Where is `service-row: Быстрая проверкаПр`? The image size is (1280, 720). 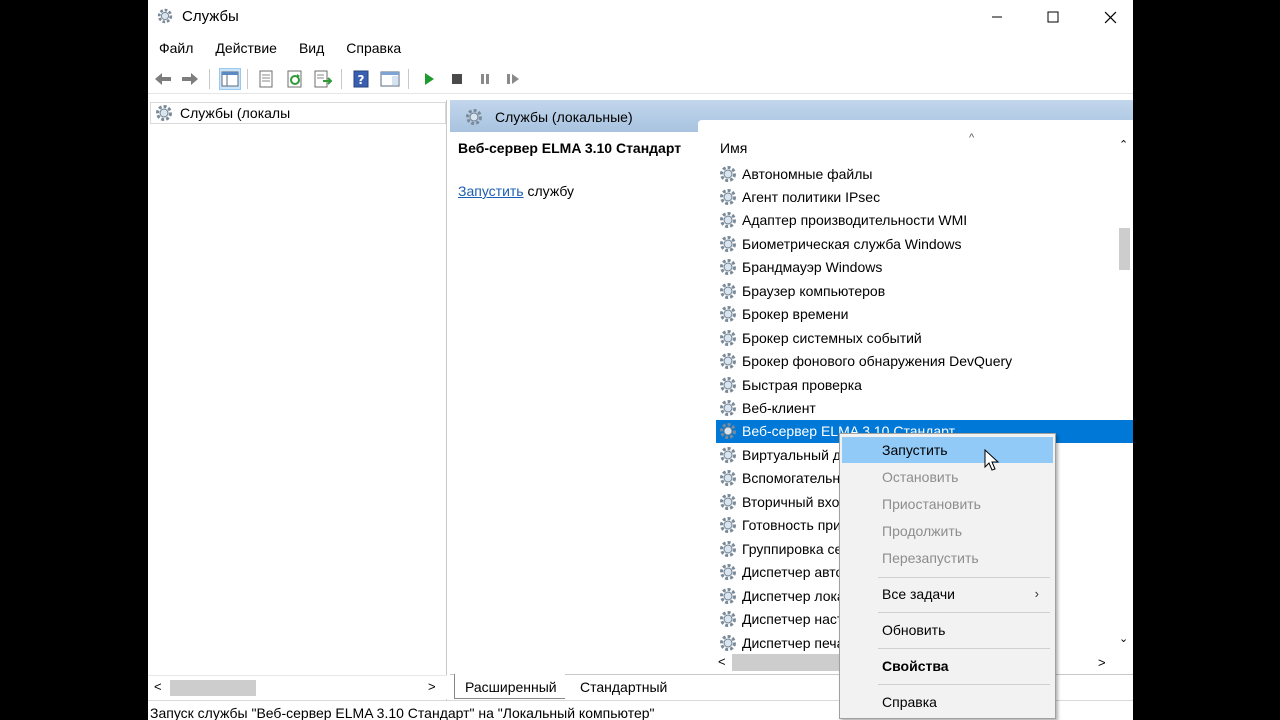
service-row: Быстрая проверкаПр is located at coordinates (924, 384).